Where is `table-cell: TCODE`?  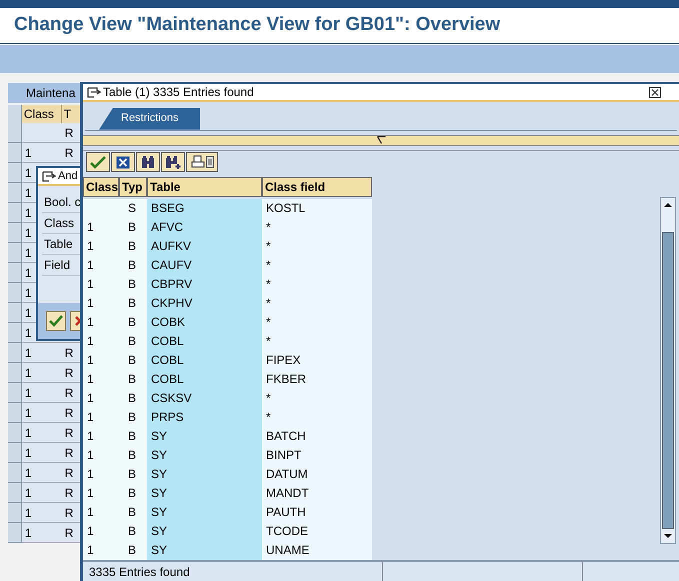 table-cell: TCODE is located at coordinates (317, 532).